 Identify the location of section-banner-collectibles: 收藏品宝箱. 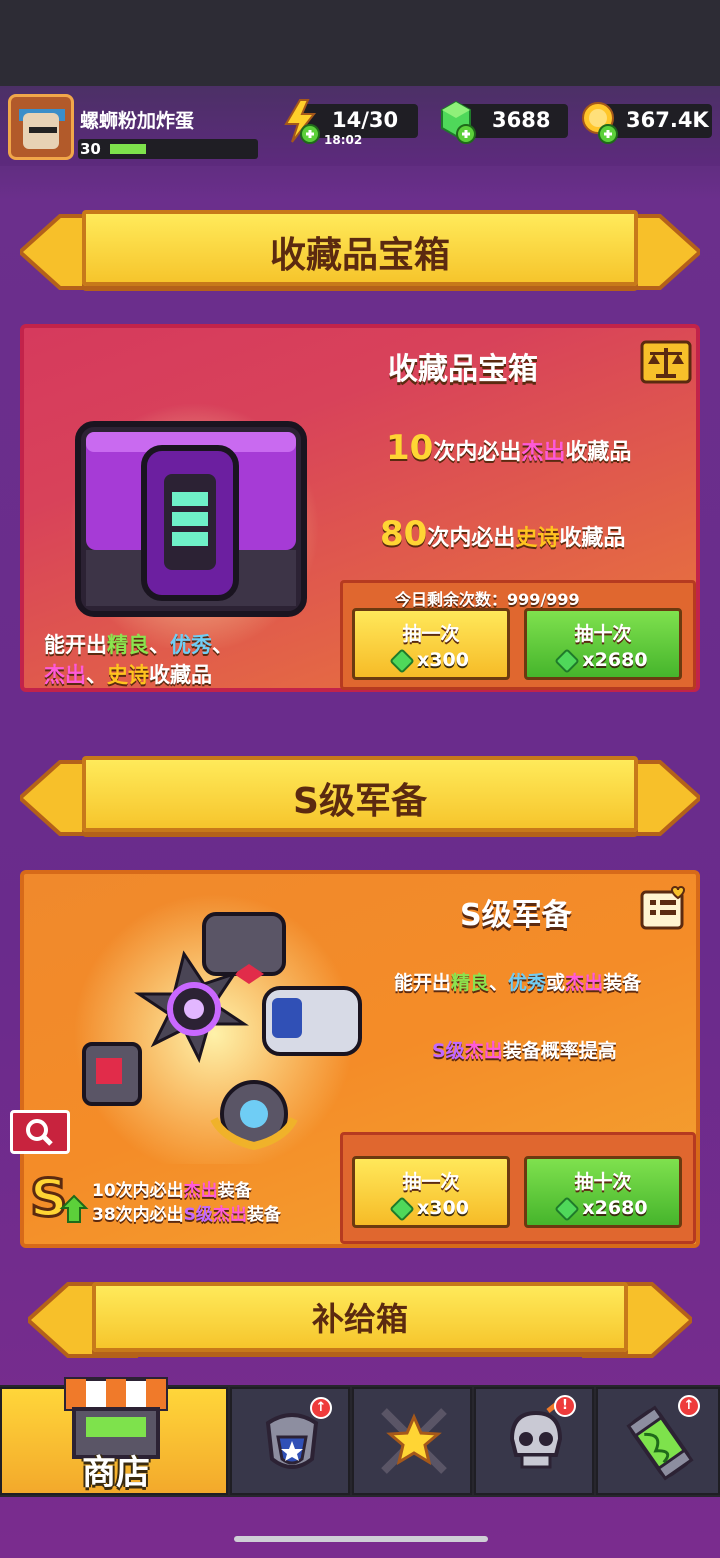
(360, 248).